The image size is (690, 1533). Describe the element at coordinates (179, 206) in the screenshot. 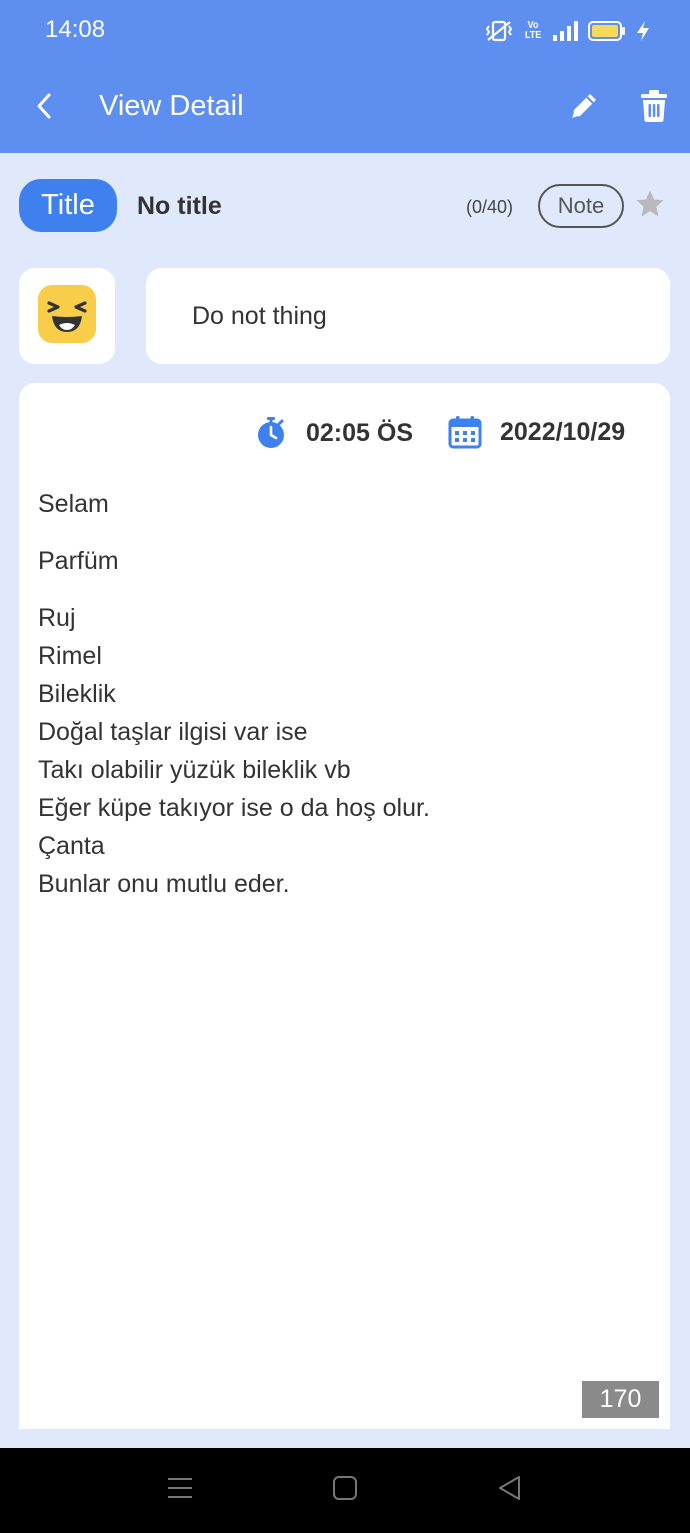

I see `entry-title: No title` at that location.